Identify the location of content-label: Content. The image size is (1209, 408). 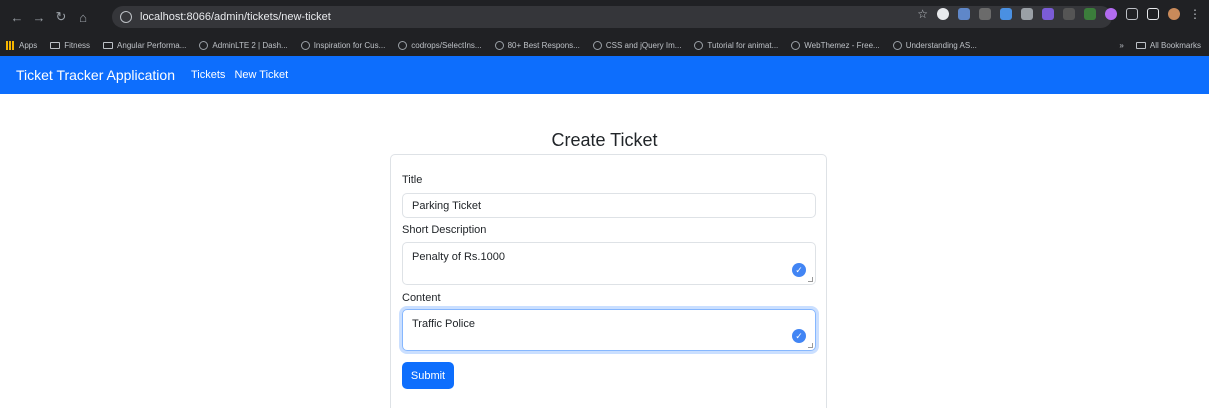
(421, 298).